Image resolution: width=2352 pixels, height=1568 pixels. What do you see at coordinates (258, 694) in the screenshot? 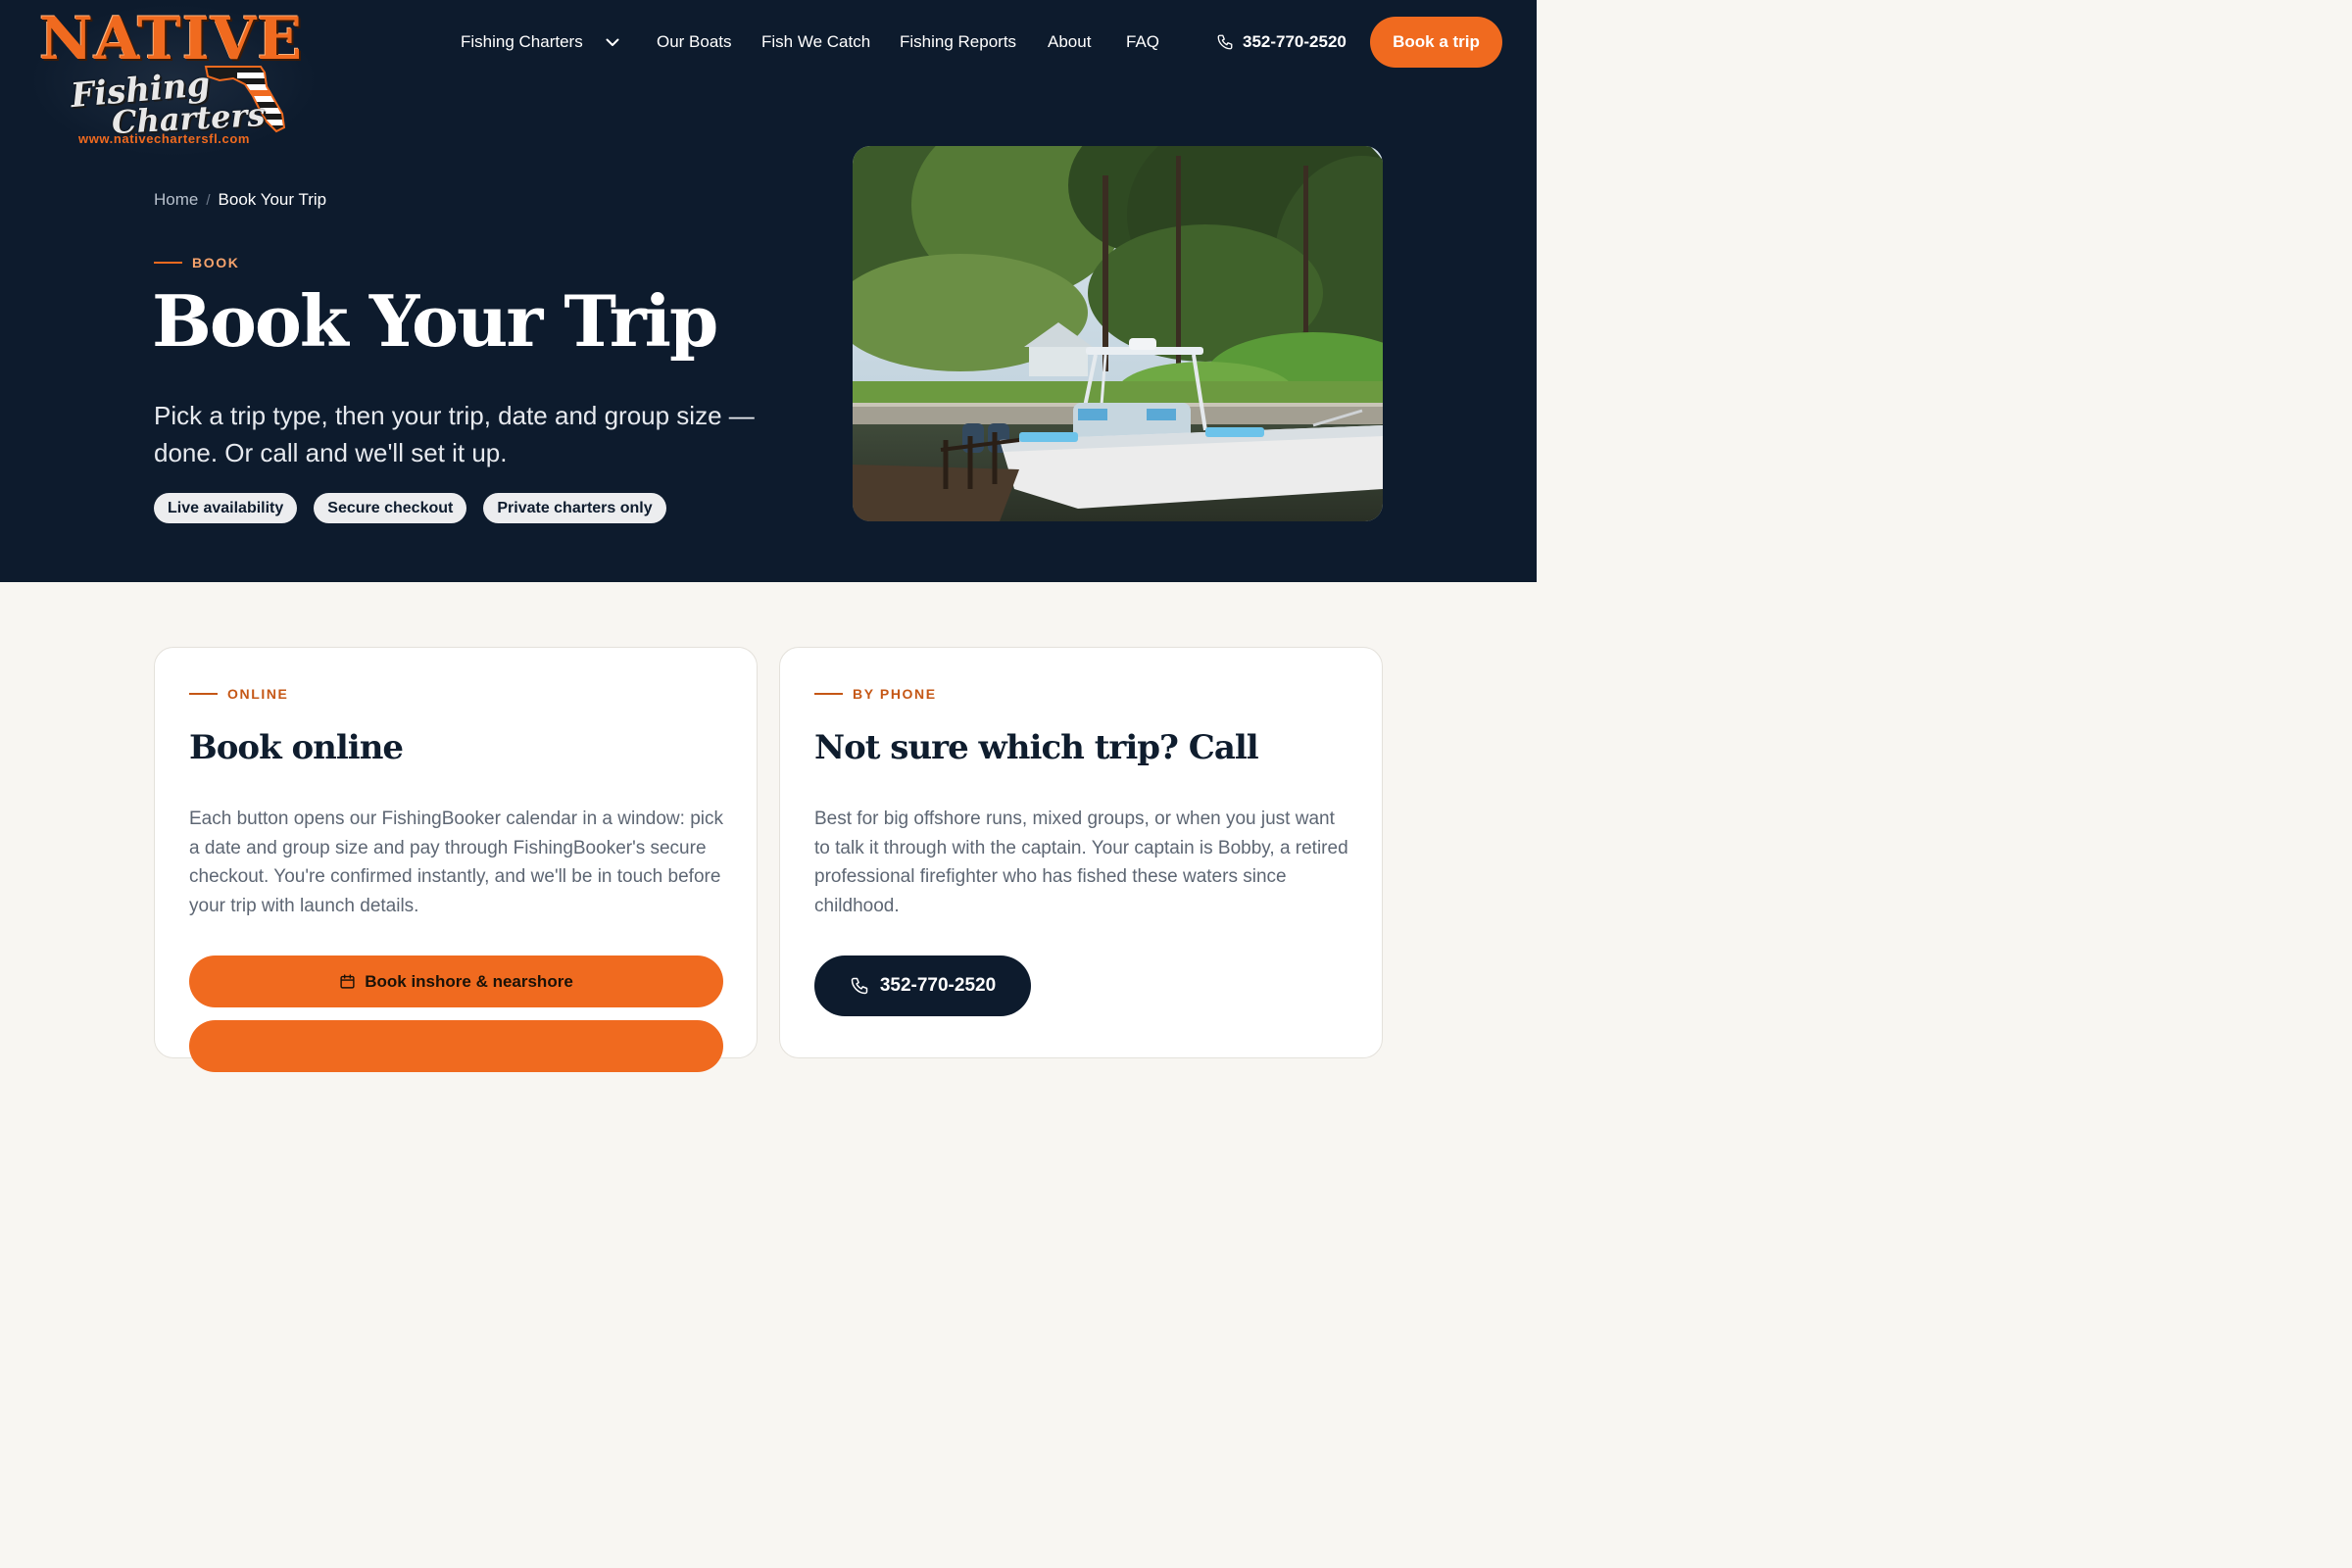
I see `online-eyebrow-text: ONLINE` at bounding box center [258, 694].